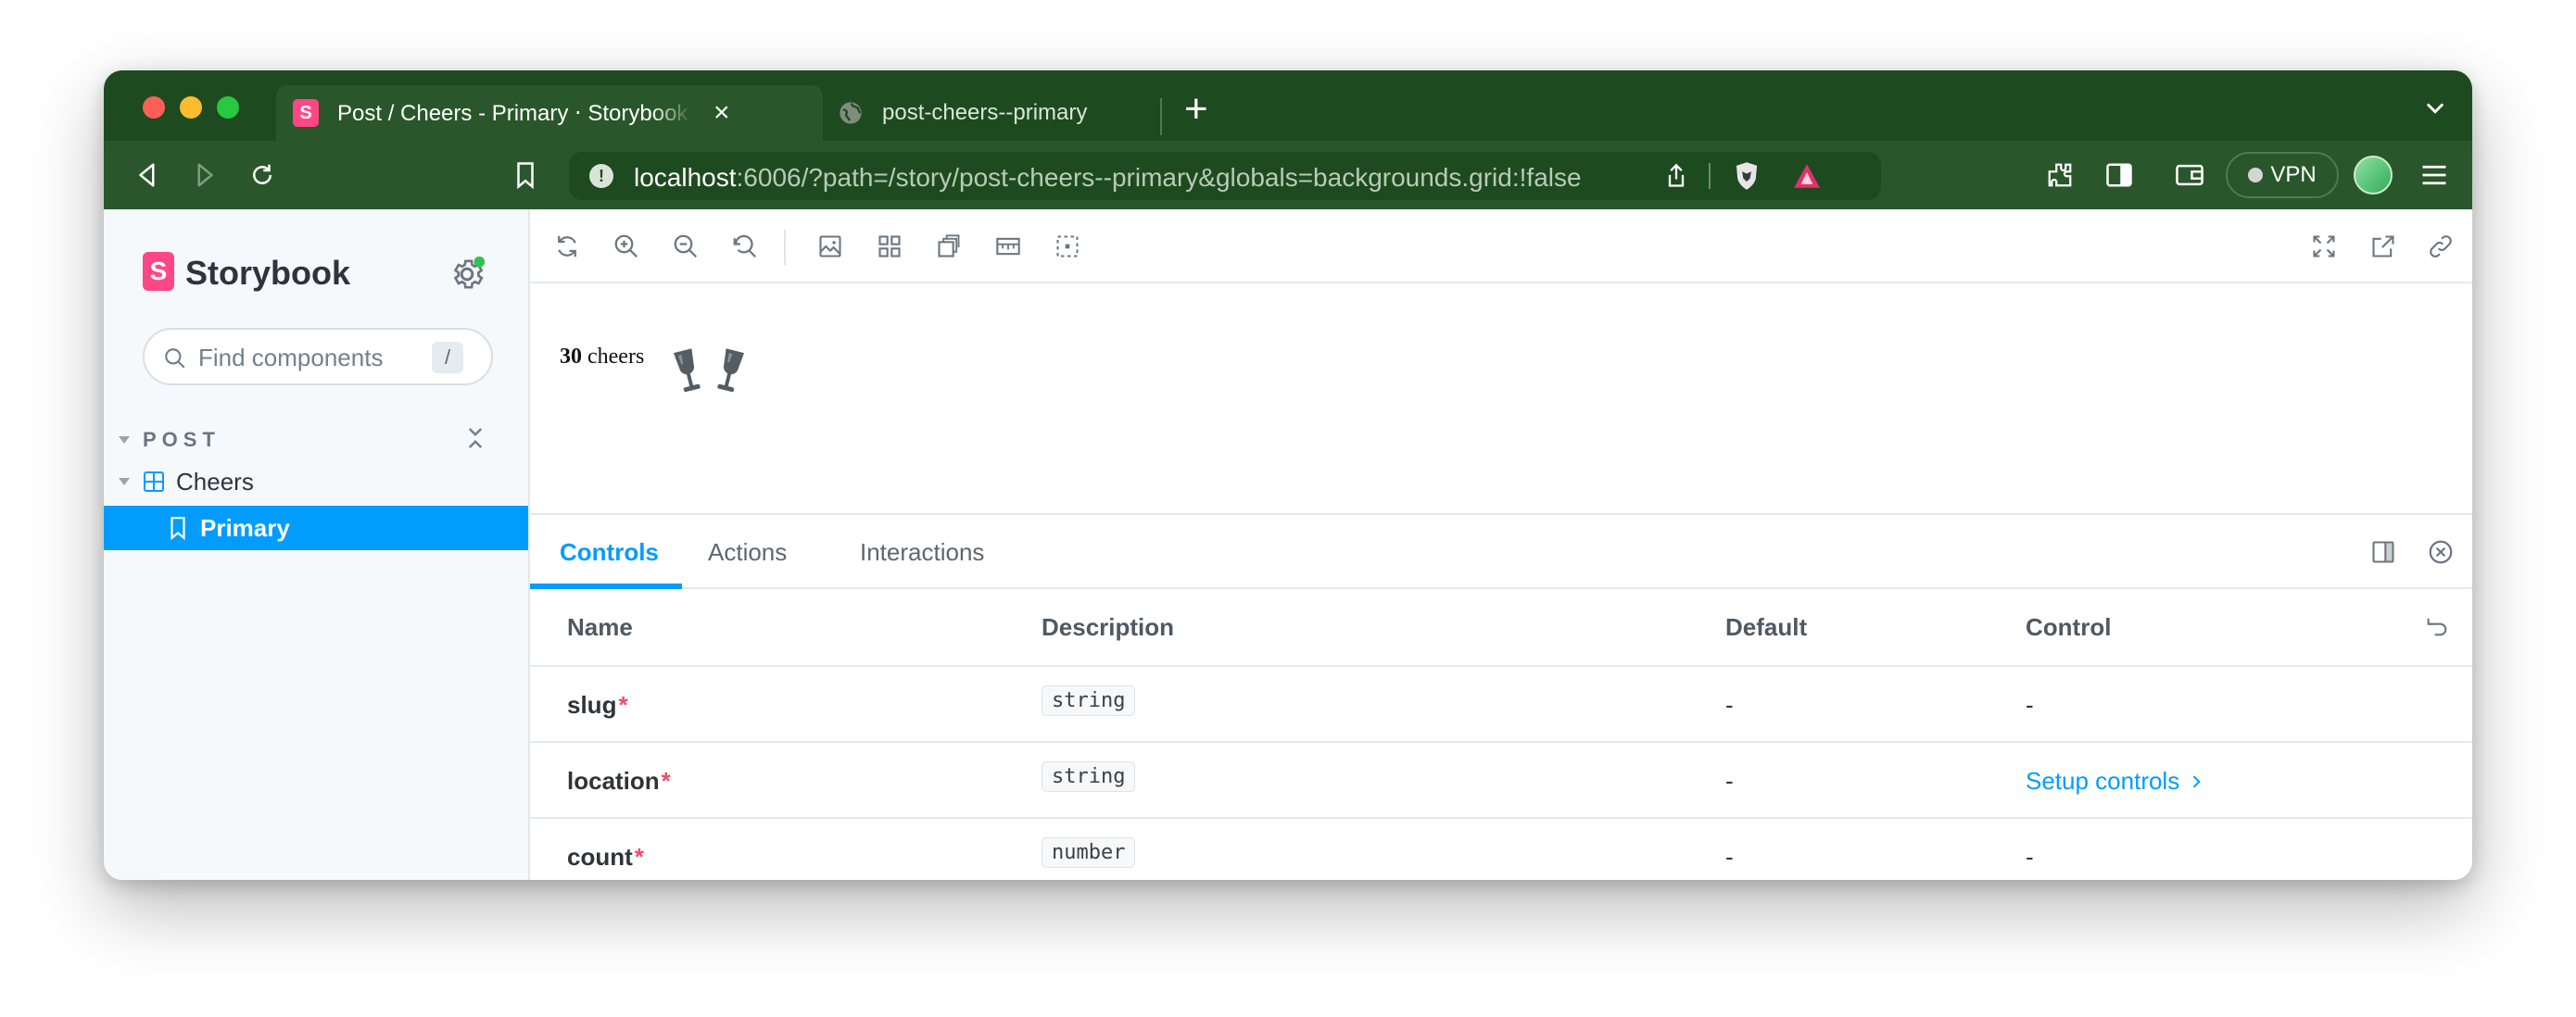 This screenshot has width=2576, height=1017. I want to click on outline-icon, so click(1067, 246).